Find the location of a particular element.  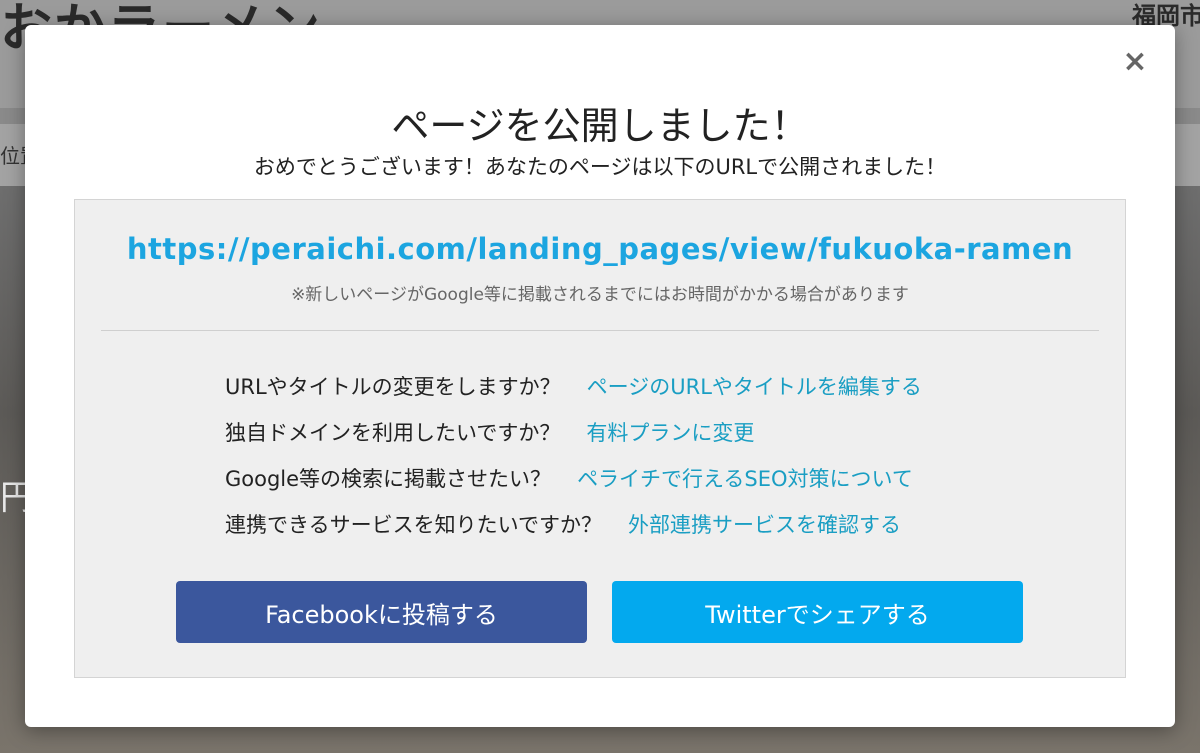

divider is located at coordinates (600, 330).